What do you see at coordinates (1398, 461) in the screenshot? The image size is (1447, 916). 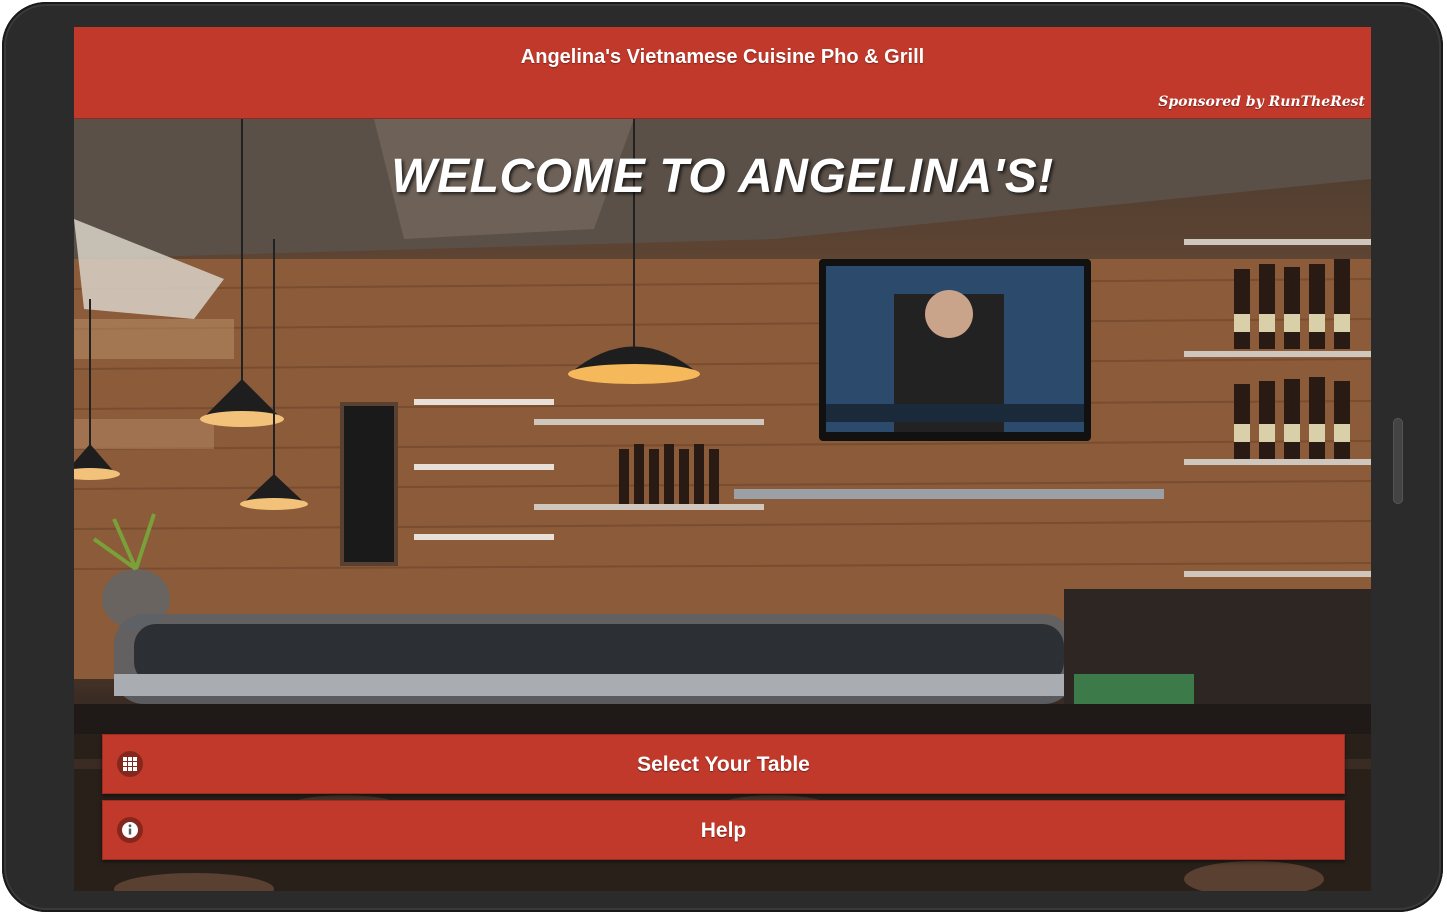 I see `tablet-side-button` at bounding box center [1398, 461].